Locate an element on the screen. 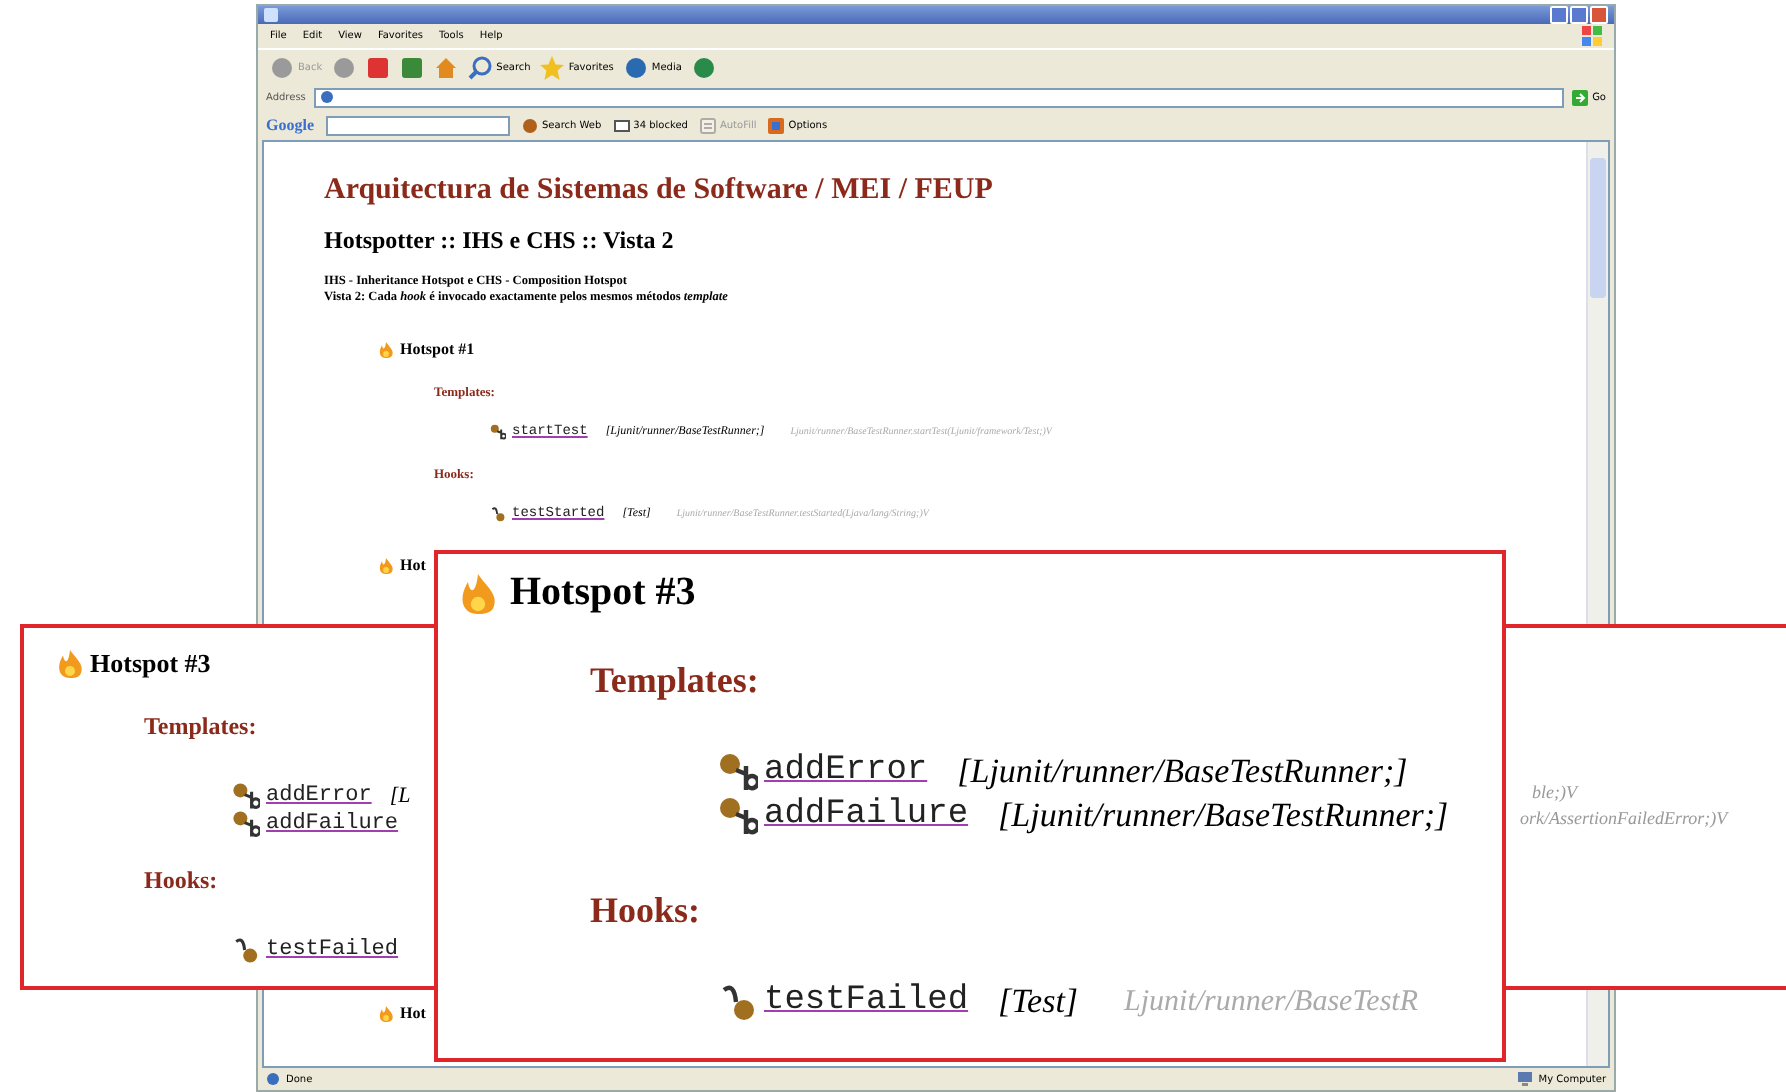 The width and height of the screenshot is (1786, 1092). maximize-button is located at coordinates (1579, 15).